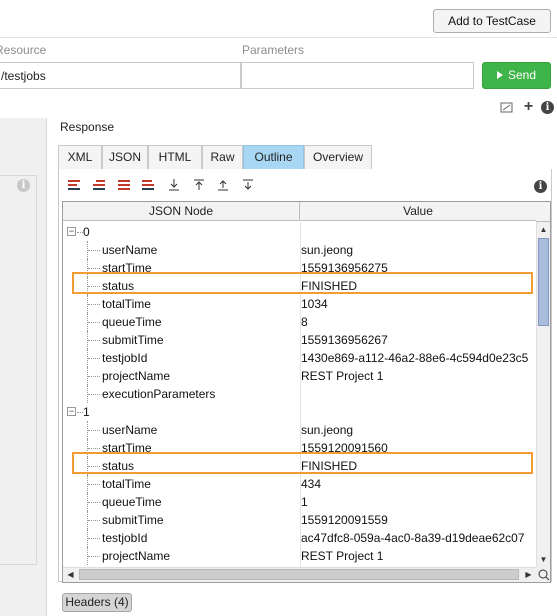 The image size is (557, 616). I want to click on tab-json: JSON, so click(125, 157).